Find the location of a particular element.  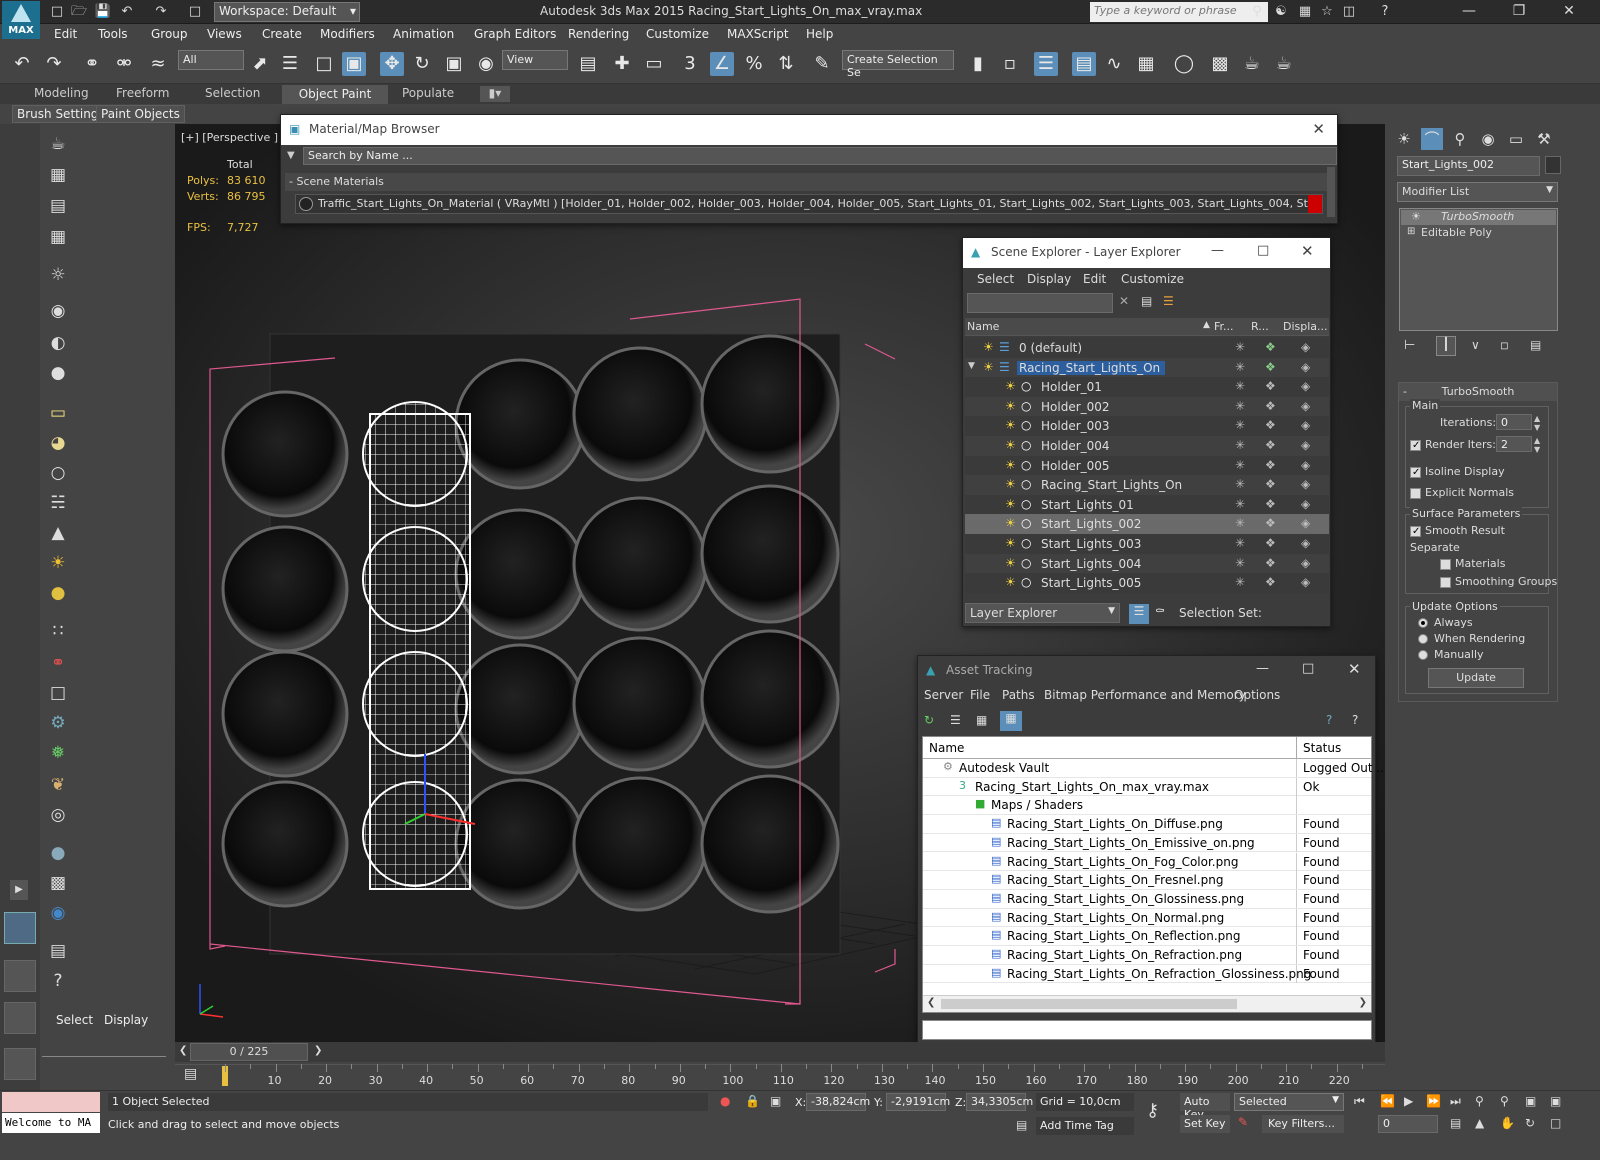

select-manipulate-icon: ✚ is located at coordinates (622, 64).